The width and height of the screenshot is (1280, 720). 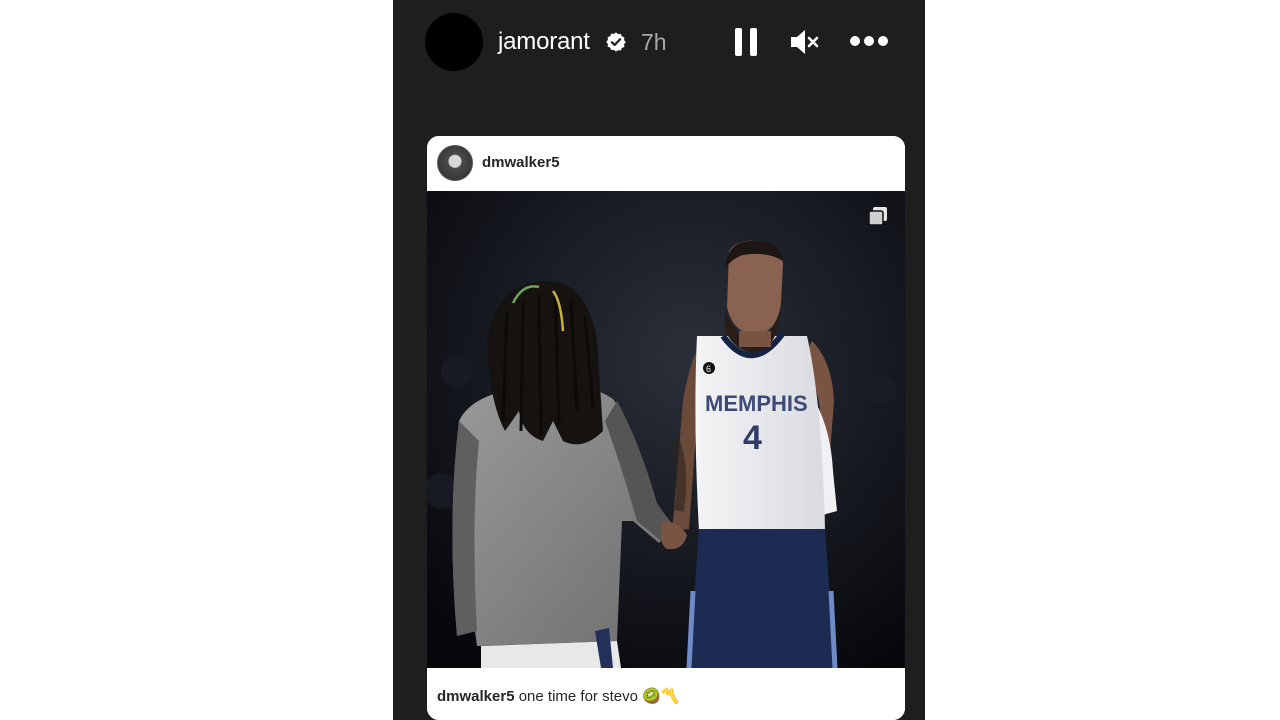 I want to click on more-dots-icon, so click(x=869, y=41).